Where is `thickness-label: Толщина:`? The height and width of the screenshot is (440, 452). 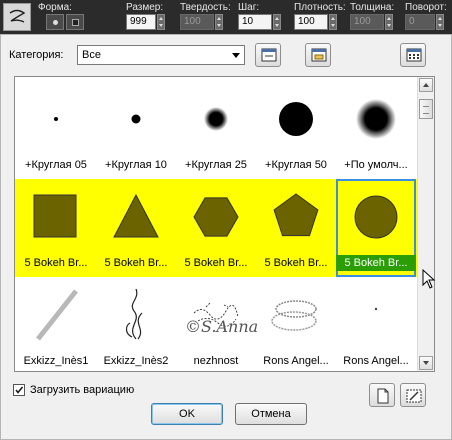 thickness-label: Толщина: is located at coordinates (372, 7).